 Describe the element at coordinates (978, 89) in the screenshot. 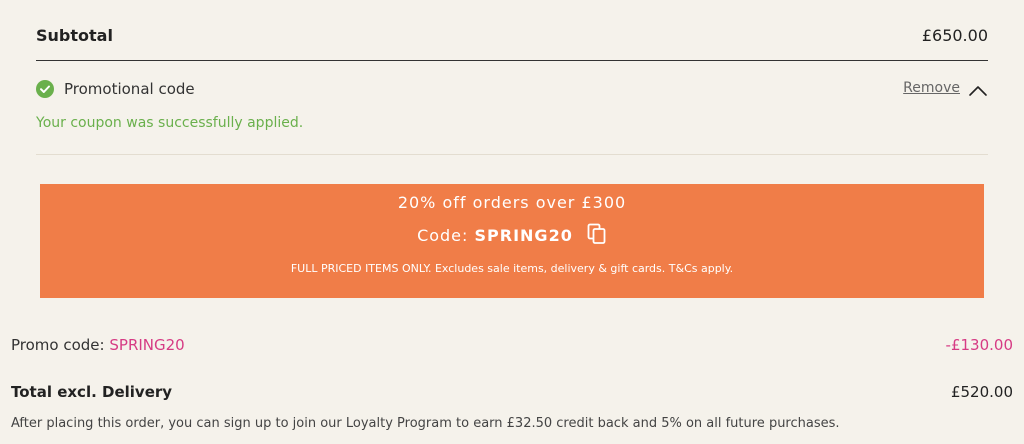

I see `chevron-up-icon` at that location.